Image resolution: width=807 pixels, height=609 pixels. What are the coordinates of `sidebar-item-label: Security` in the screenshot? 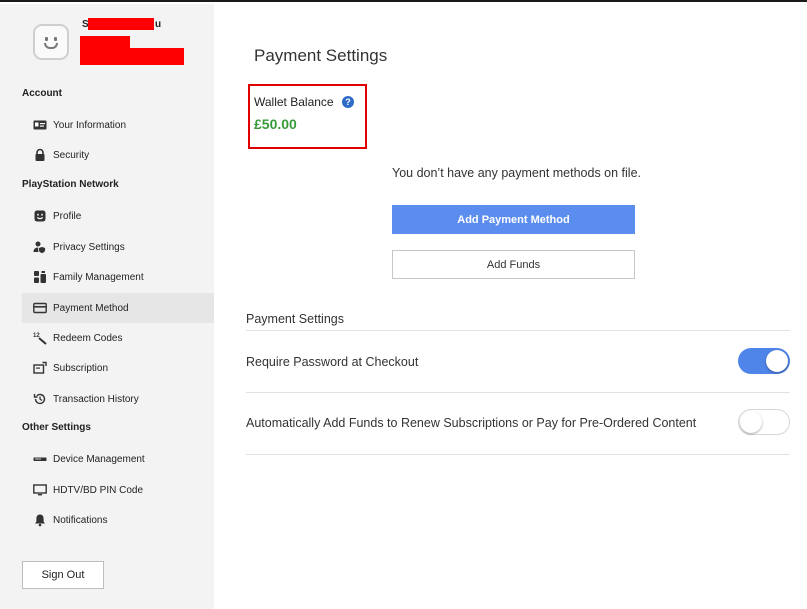 It's located at (71, 155).